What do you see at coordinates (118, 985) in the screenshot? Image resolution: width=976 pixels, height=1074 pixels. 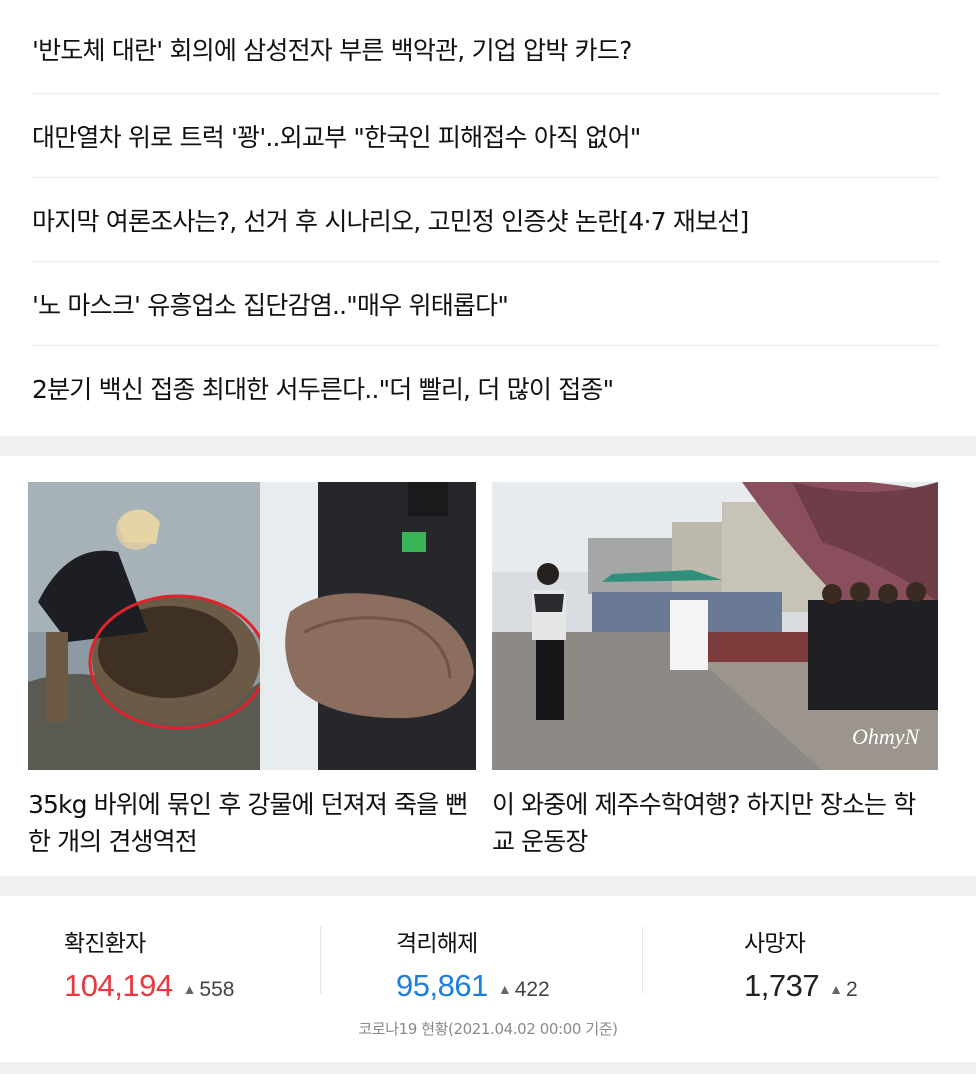 I see `confirmed-cases-value: 104,194` at bounding box center [118, 985].